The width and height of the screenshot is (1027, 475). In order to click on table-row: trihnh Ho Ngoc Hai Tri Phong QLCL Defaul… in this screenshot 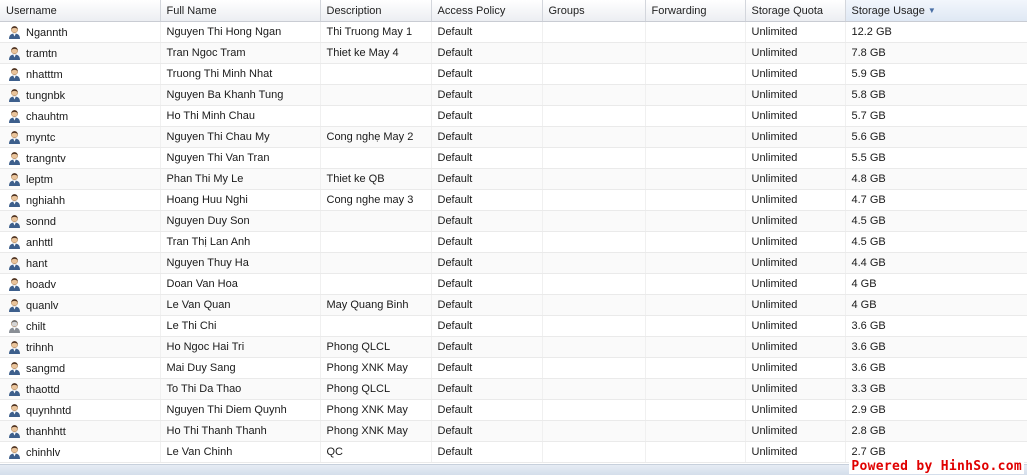, I will do `click(513, 347)`.